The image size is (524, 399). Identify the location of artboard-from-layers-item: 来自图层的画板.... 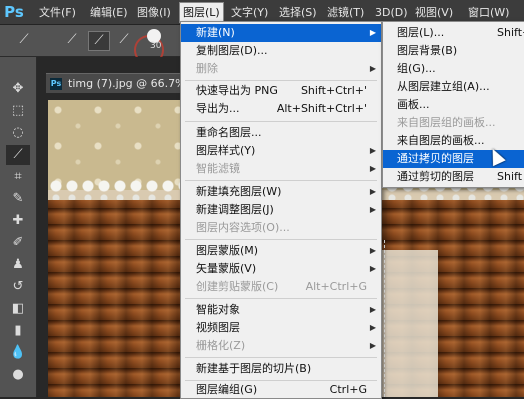
(453, 141).